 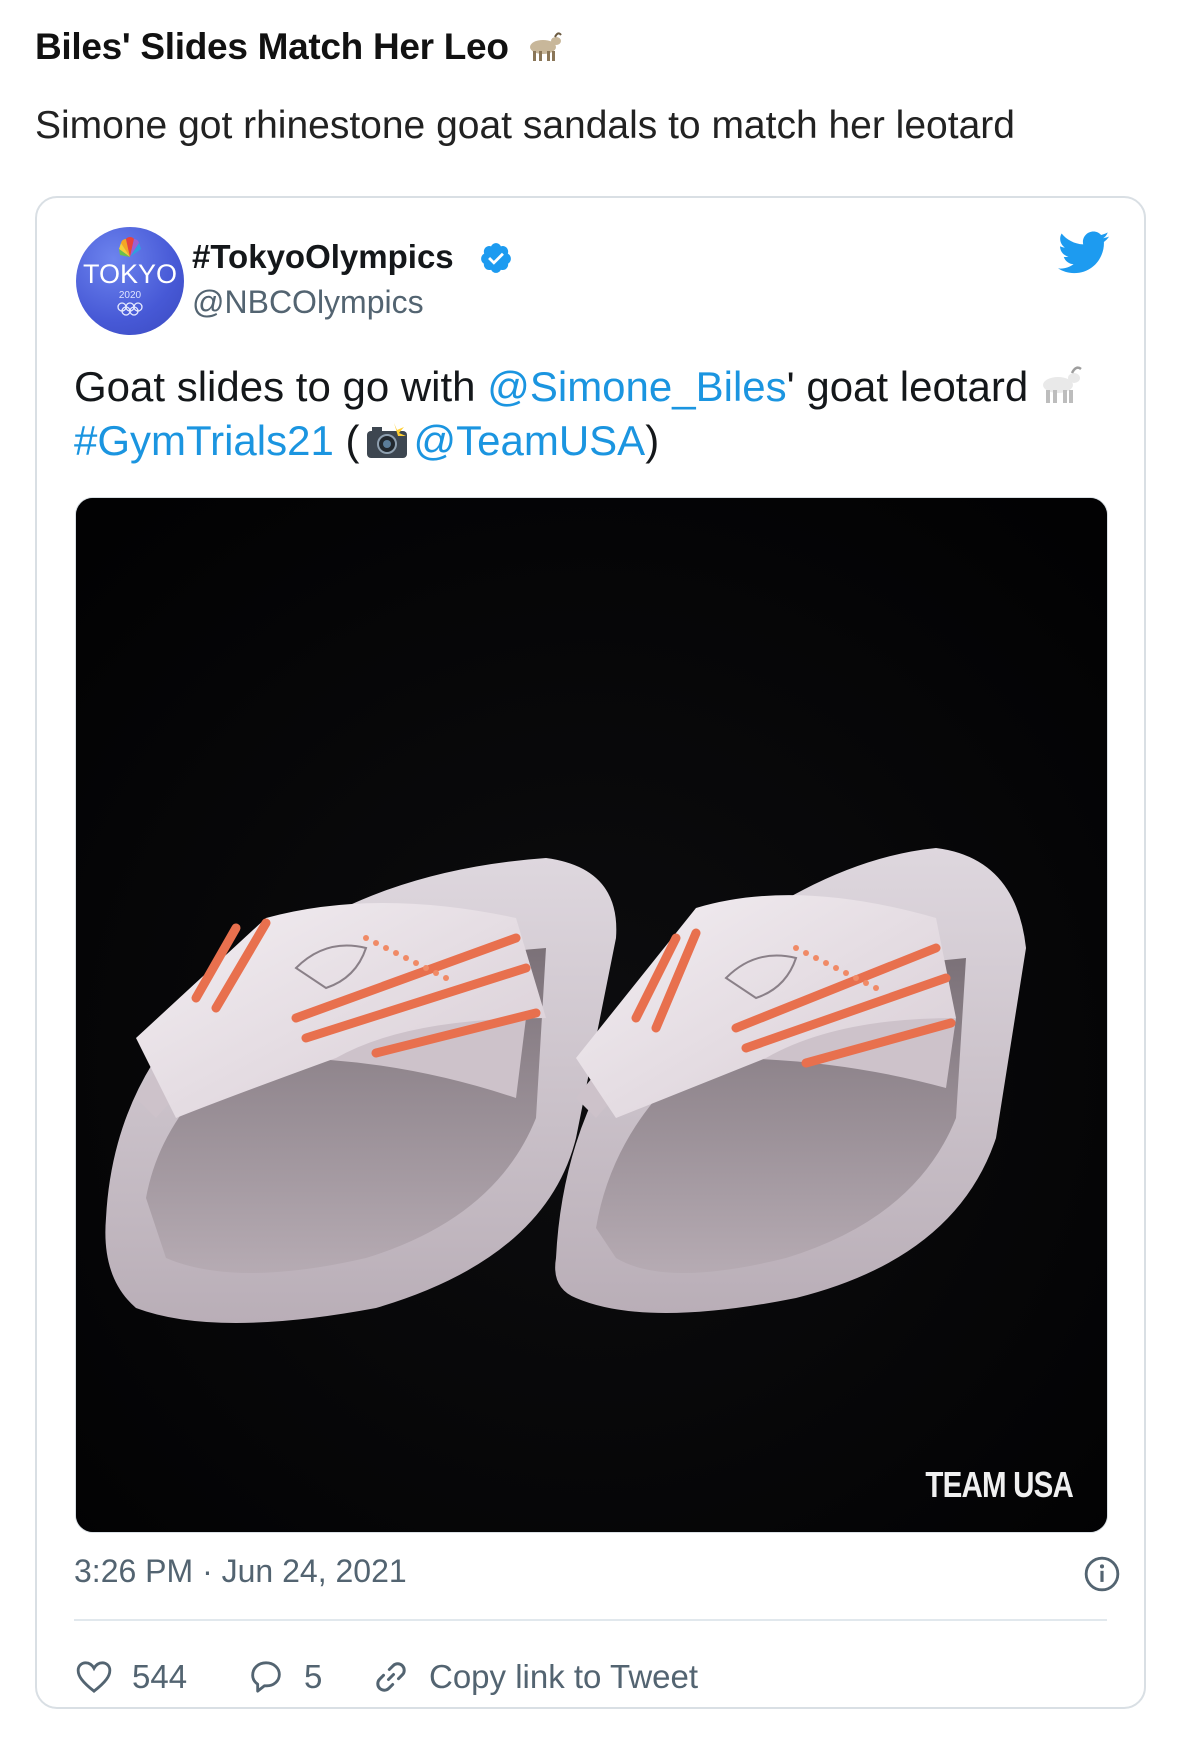 I want to click on mention-link-teamusa: @TeamUSA, so click(x=530, y=440).